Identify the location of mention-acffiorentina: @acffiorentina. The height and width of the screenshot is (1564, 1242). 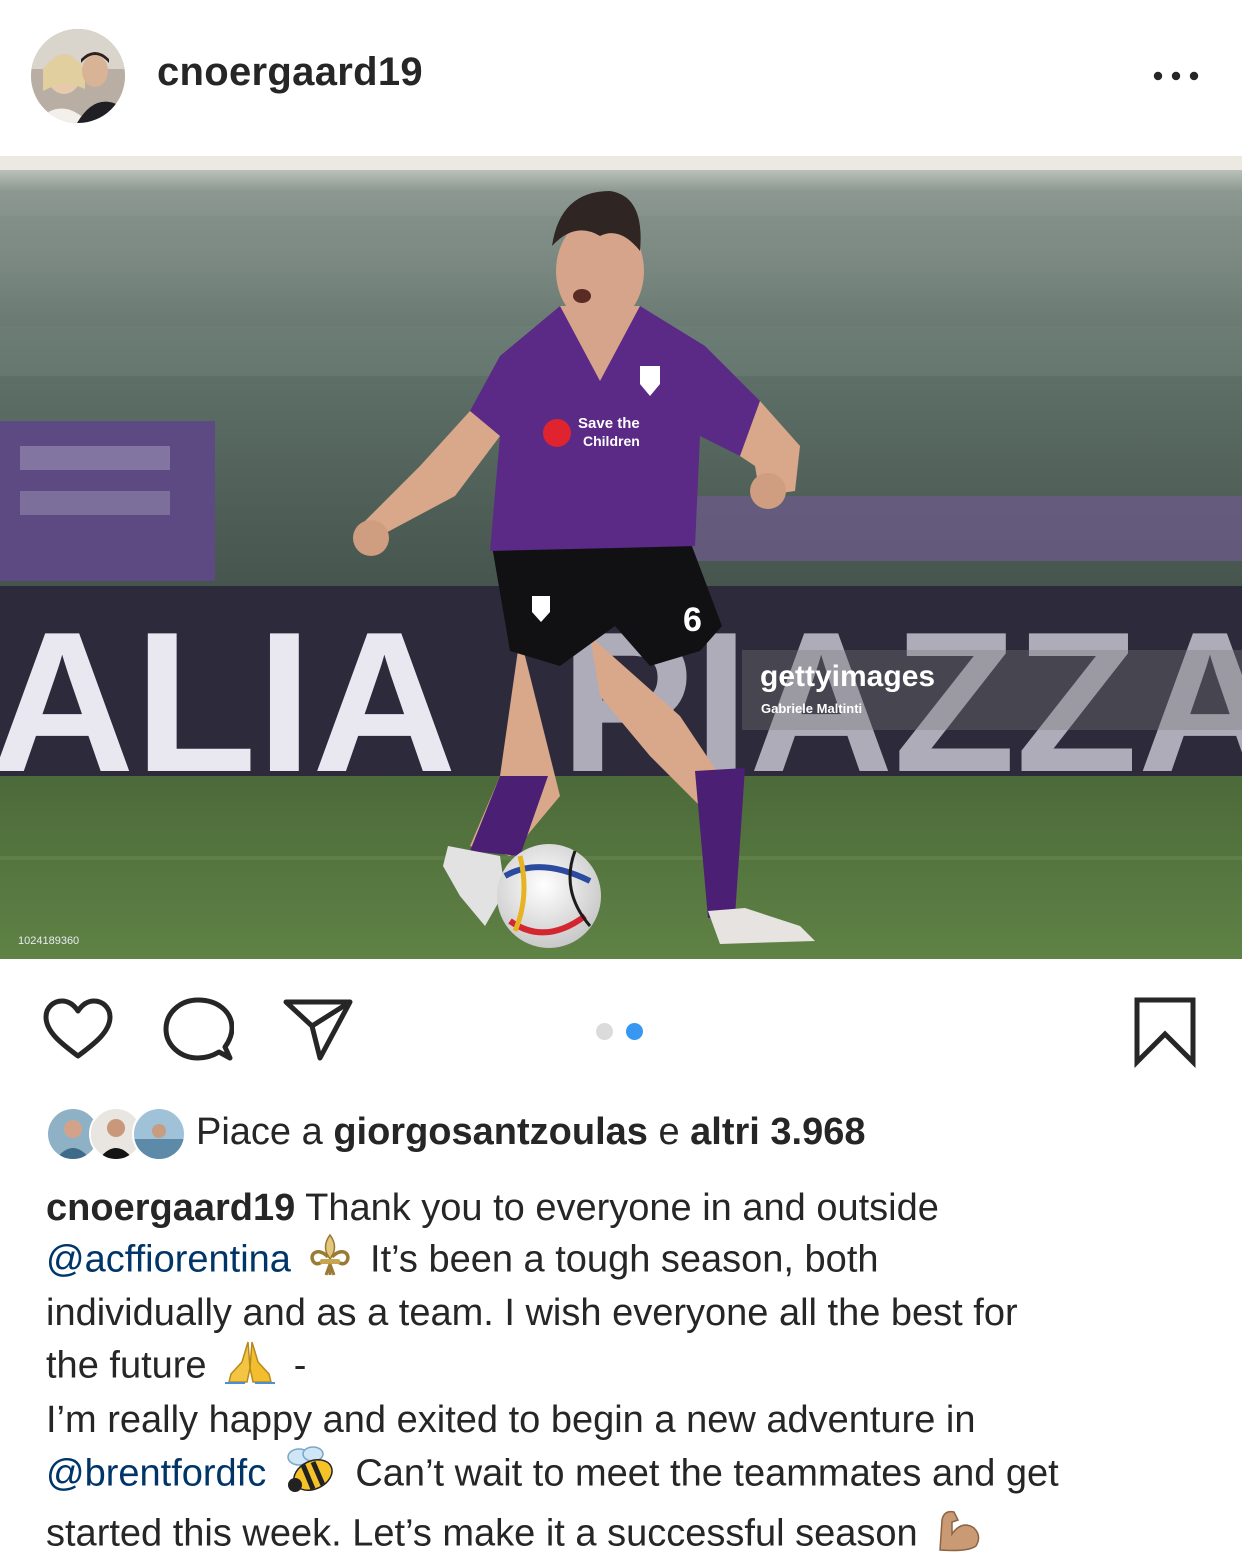
(168, 1259).